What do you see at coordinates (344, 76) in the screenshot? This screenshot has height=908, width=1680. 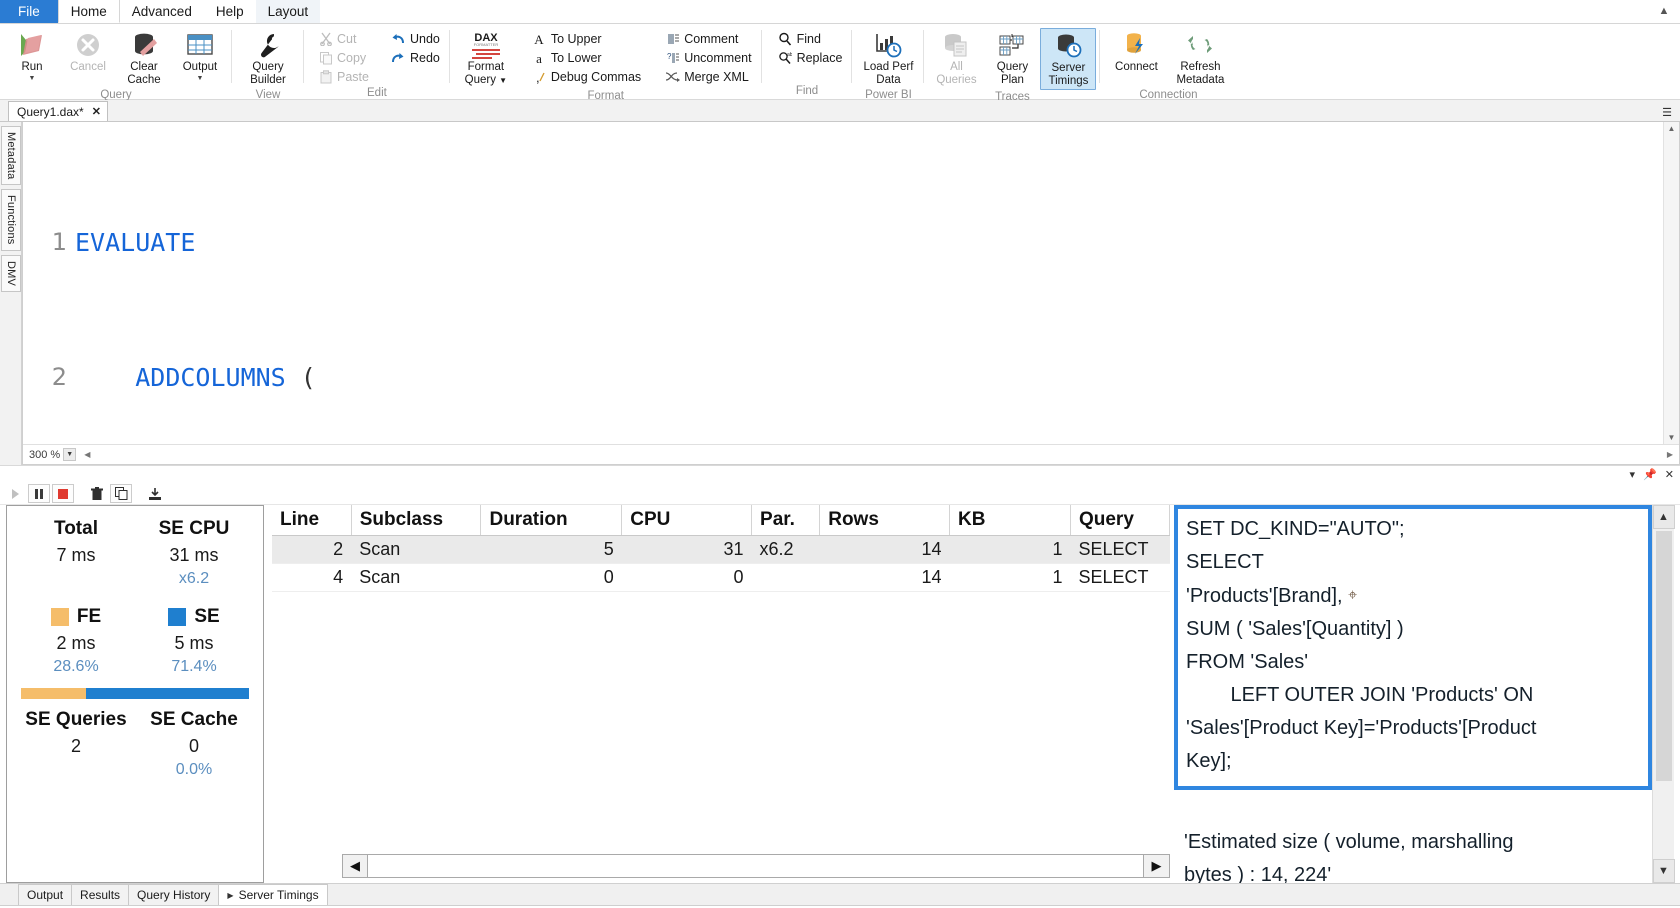 I see `paste-button: Paste` at bounding box center [344, 76].